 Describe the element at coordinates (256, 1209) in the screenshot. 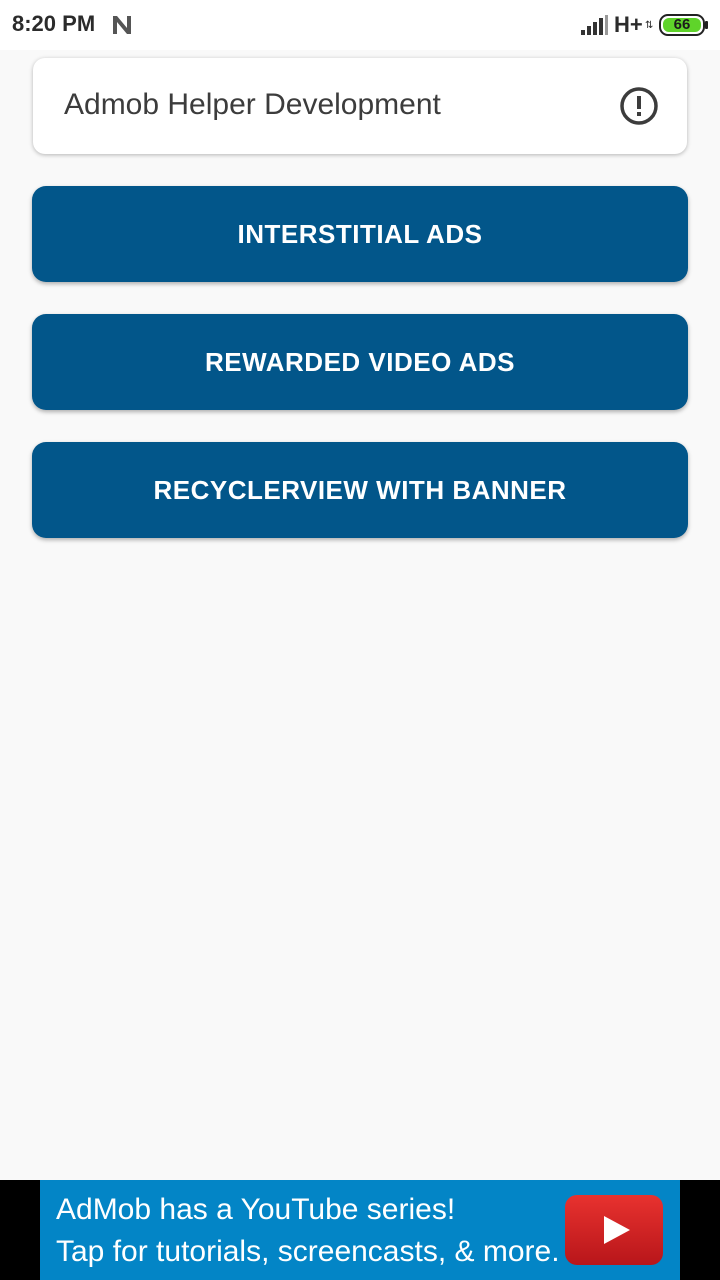

I see `ad-headline: AdMob has a YouTube series!` at that location.